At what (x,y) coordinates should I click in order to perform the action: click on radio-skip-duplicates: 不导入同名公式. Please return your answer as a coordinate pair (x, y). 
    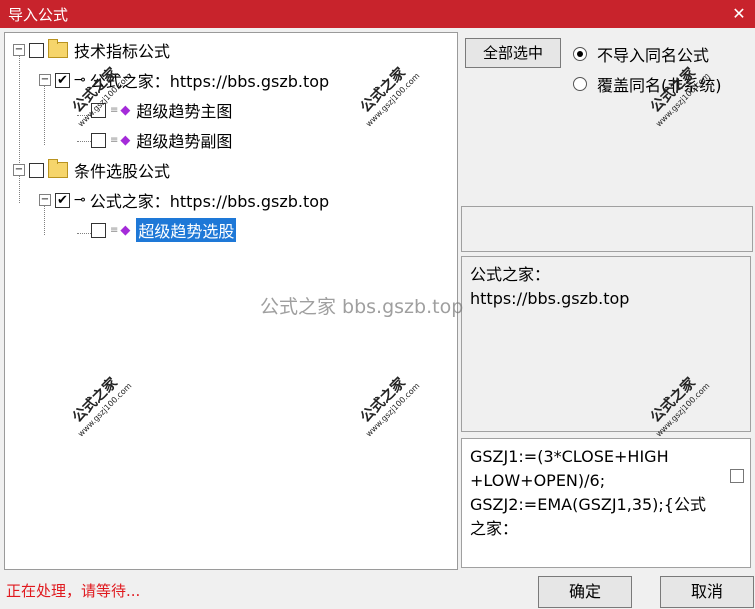
    Looking at the image, I should click on (641, 54).